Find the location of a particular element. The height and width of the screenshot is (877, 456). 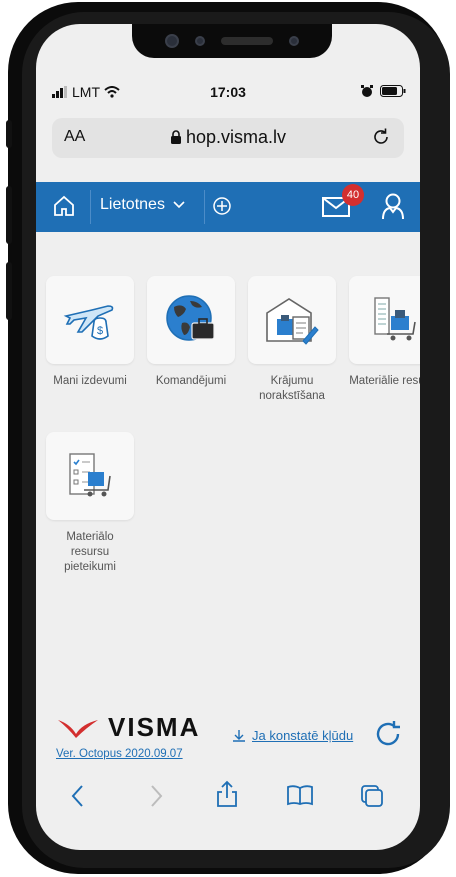

tile-box: $ is located at coordinates (90, 320).